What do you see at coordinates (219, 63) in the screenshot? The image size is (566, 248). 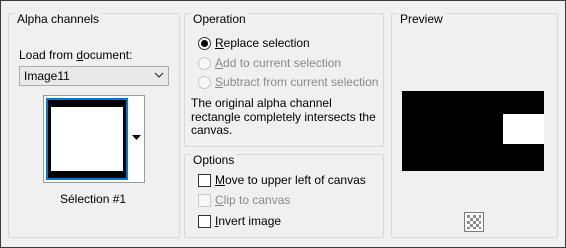 I see `add-accesskey: A` at bounding box center [219, 63].